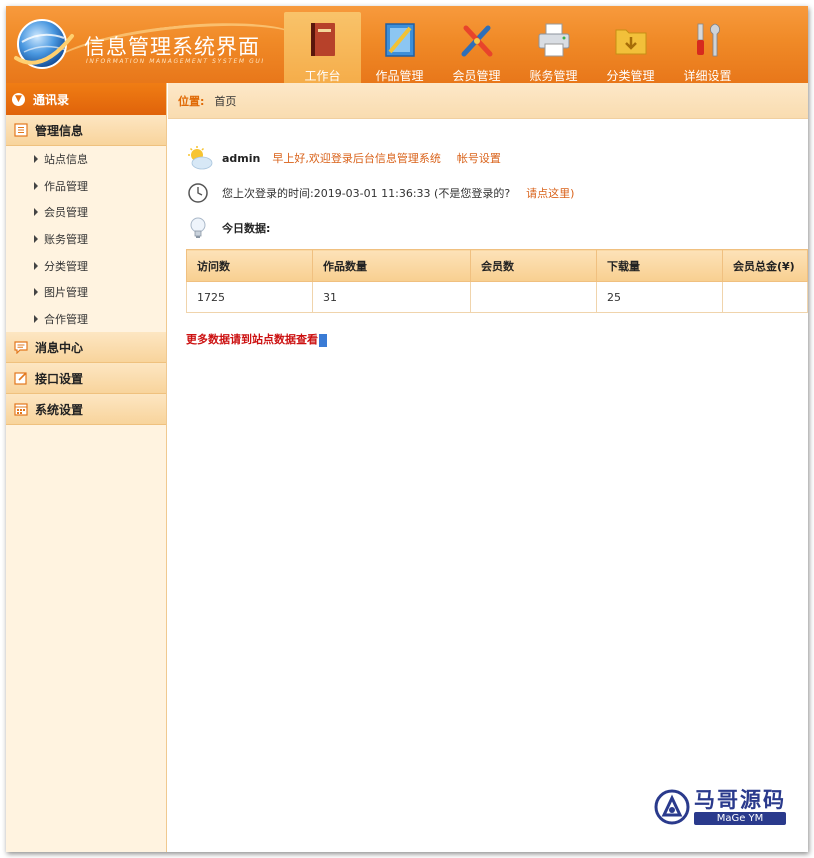 This screenshot has width=814, height=858. Describe the element at coordinates (66, 266) in the screenshot. I see `sidebar-item-label: 分类管理` at that location.